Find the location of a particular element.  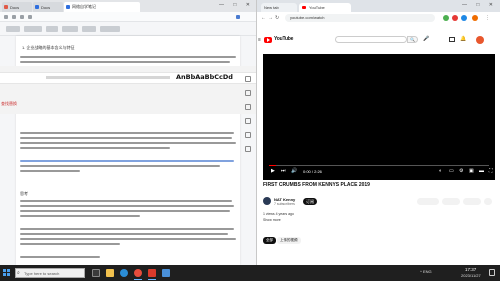

browser-window-controls: — □ ✕ is located at coordinates (479, 5).